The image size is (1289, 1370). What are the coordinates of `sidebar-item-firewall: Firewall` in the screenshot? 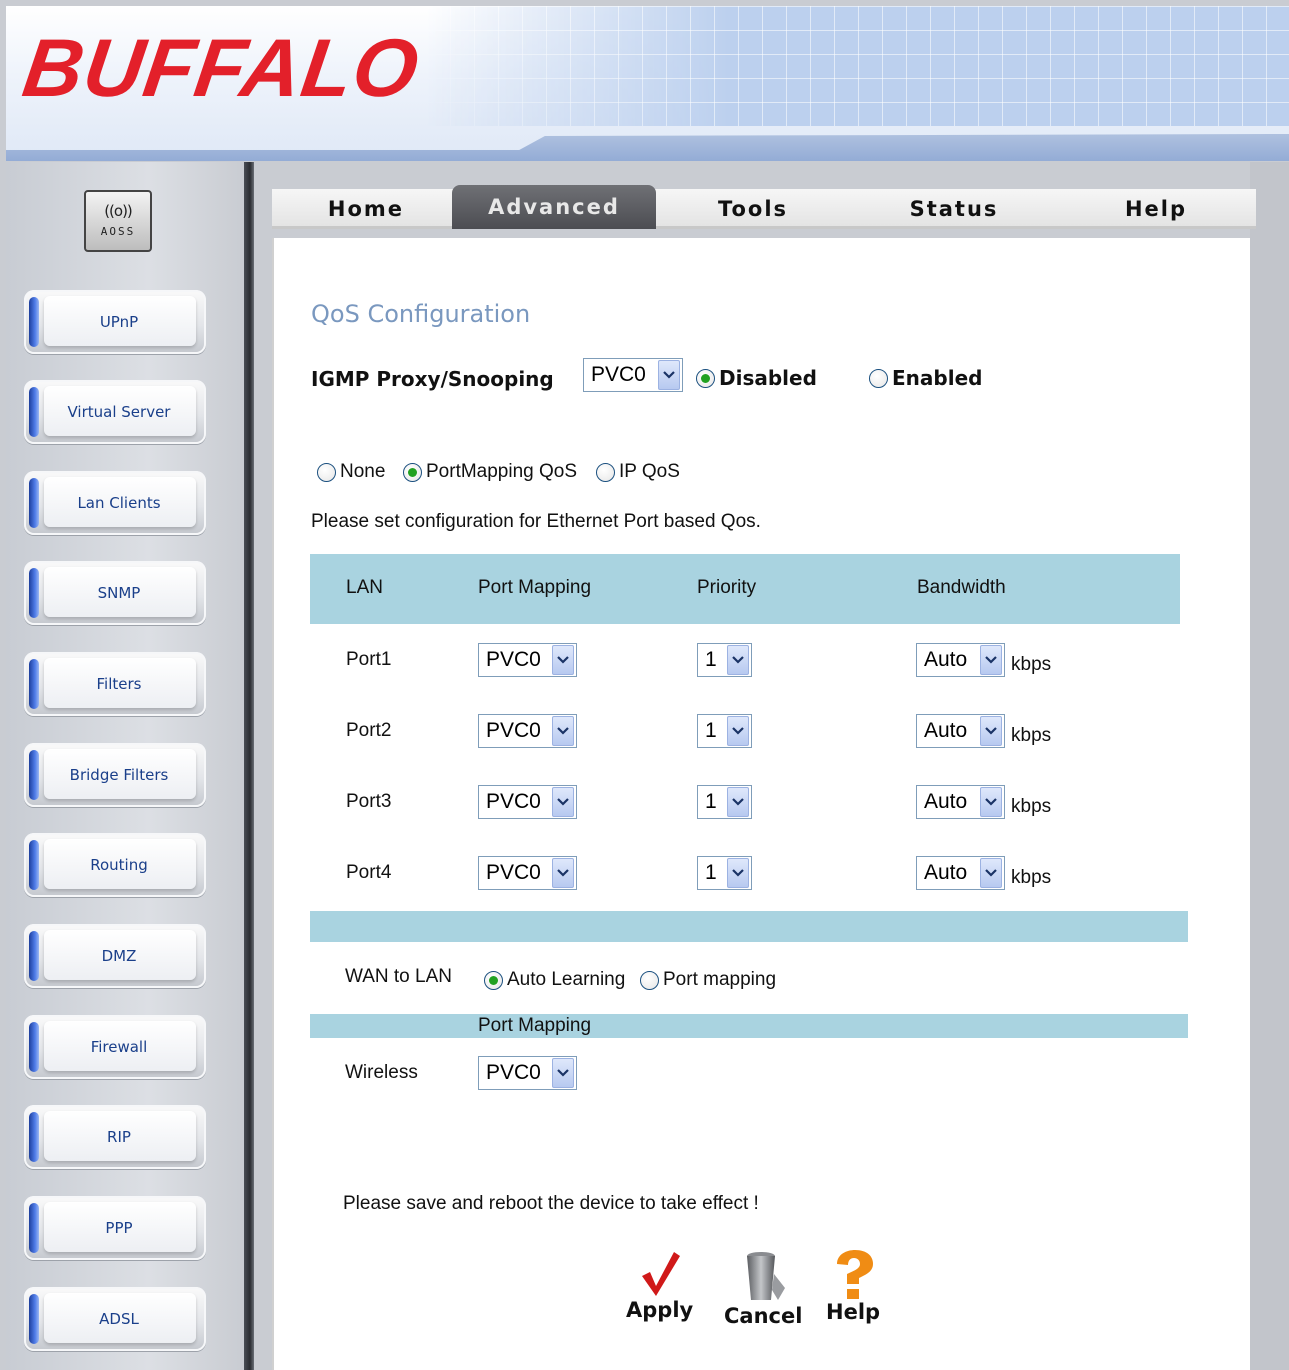 It's located at (115, 1047).